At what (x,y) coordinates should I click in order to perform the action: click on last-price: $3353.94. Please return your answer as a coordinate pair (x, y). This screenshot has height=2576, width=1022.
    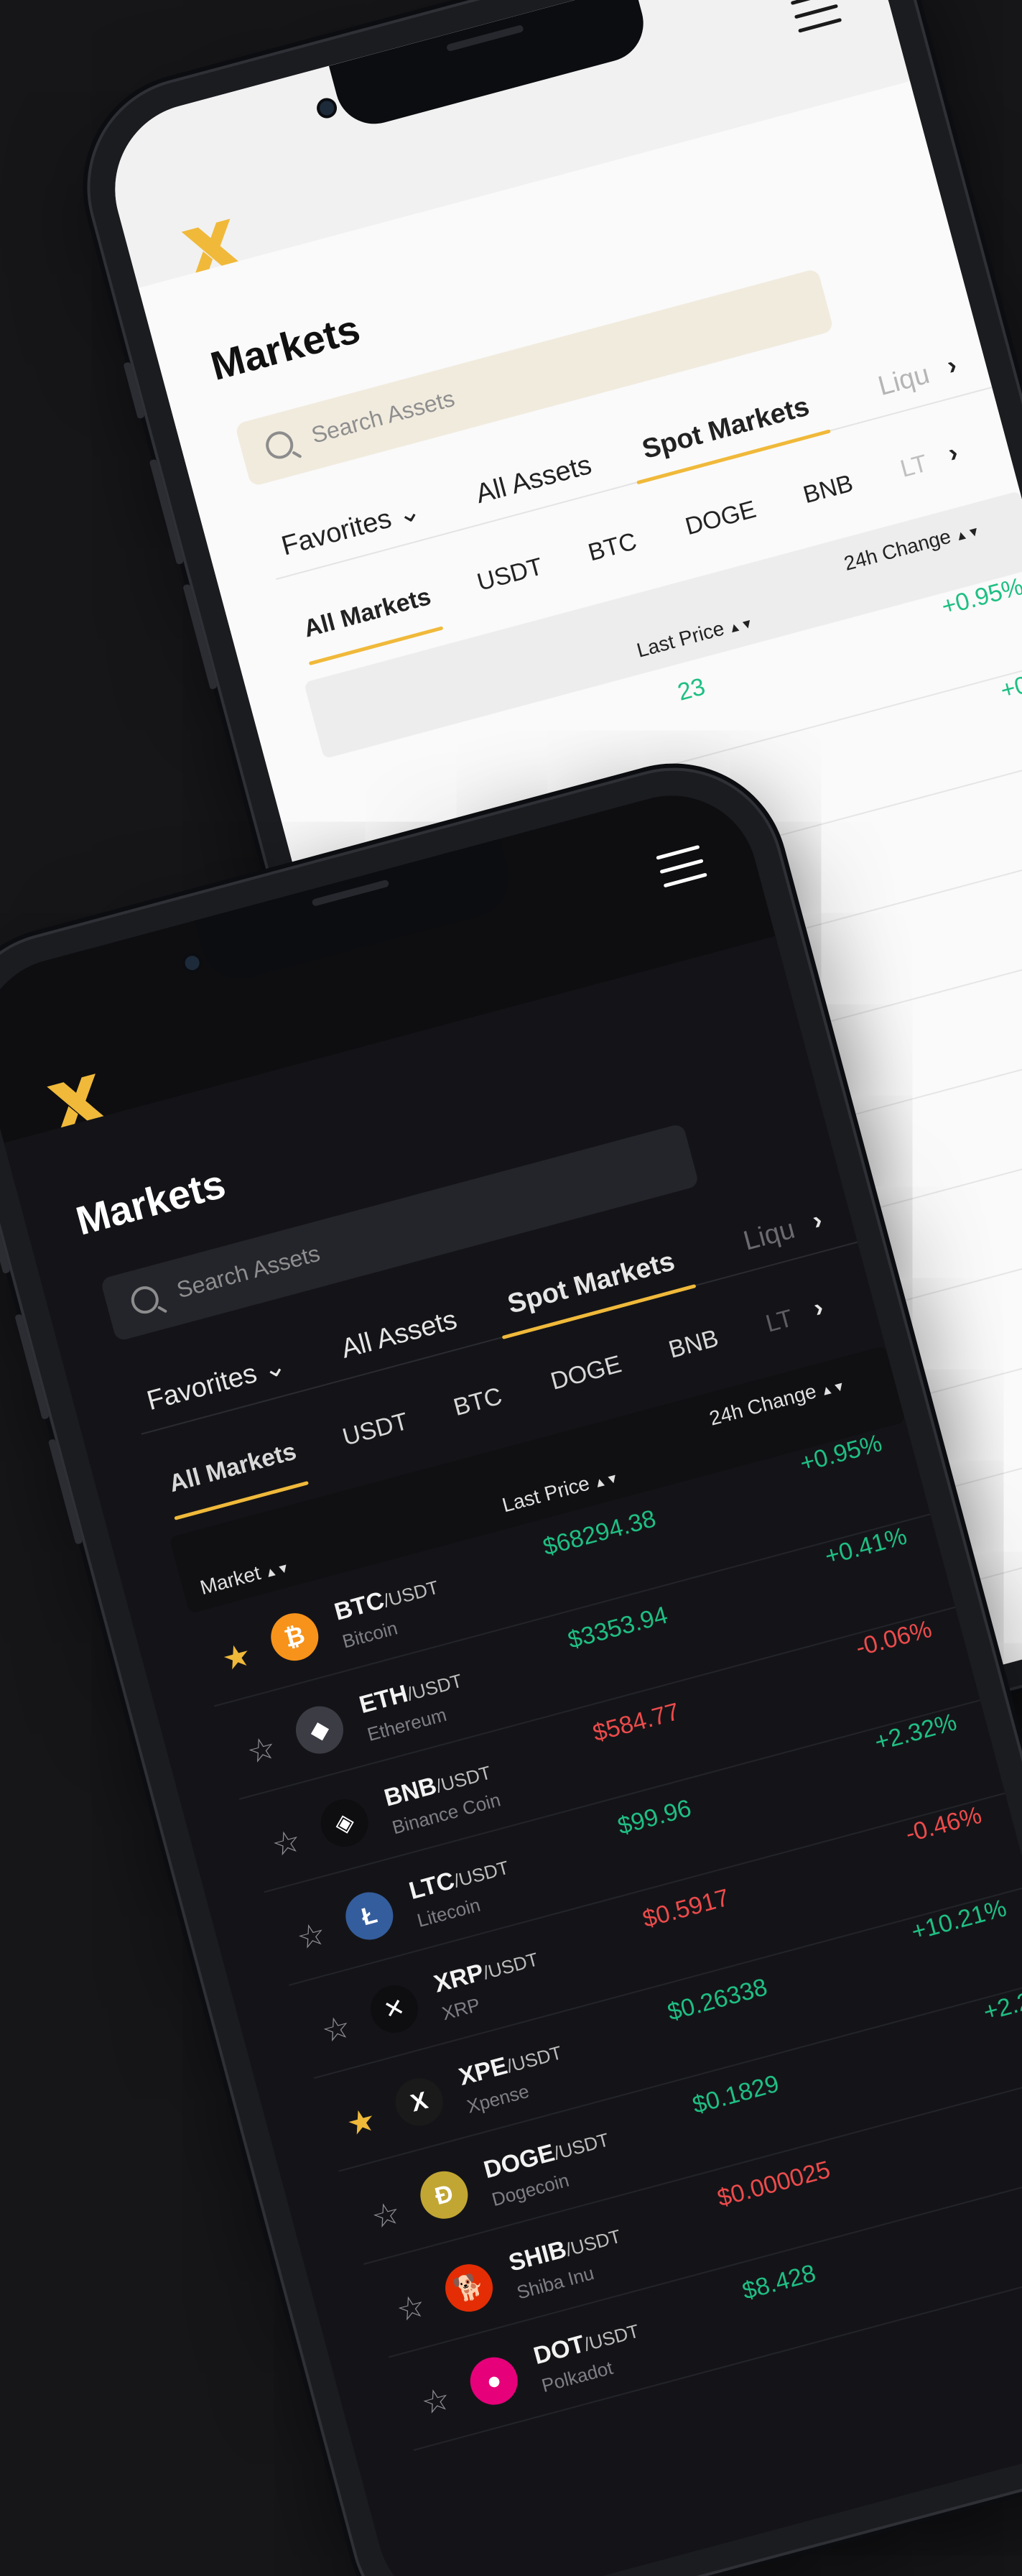
    Looking at the image, I should click on (618, 1627).